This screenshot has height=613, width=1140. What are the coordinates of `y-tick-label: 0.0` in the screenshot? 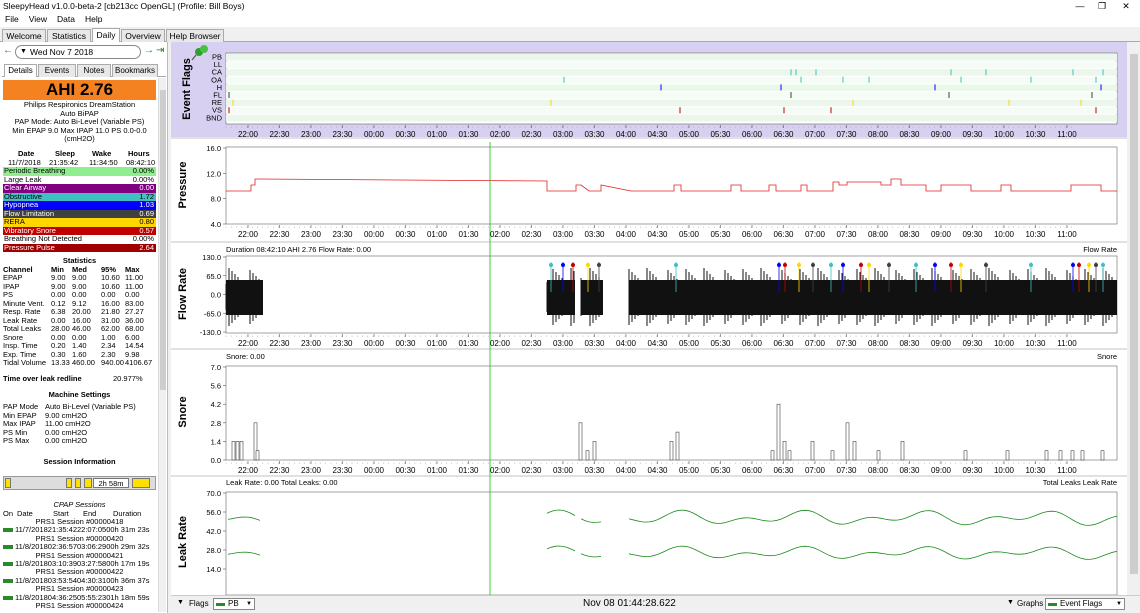 It's located at (216, 460).